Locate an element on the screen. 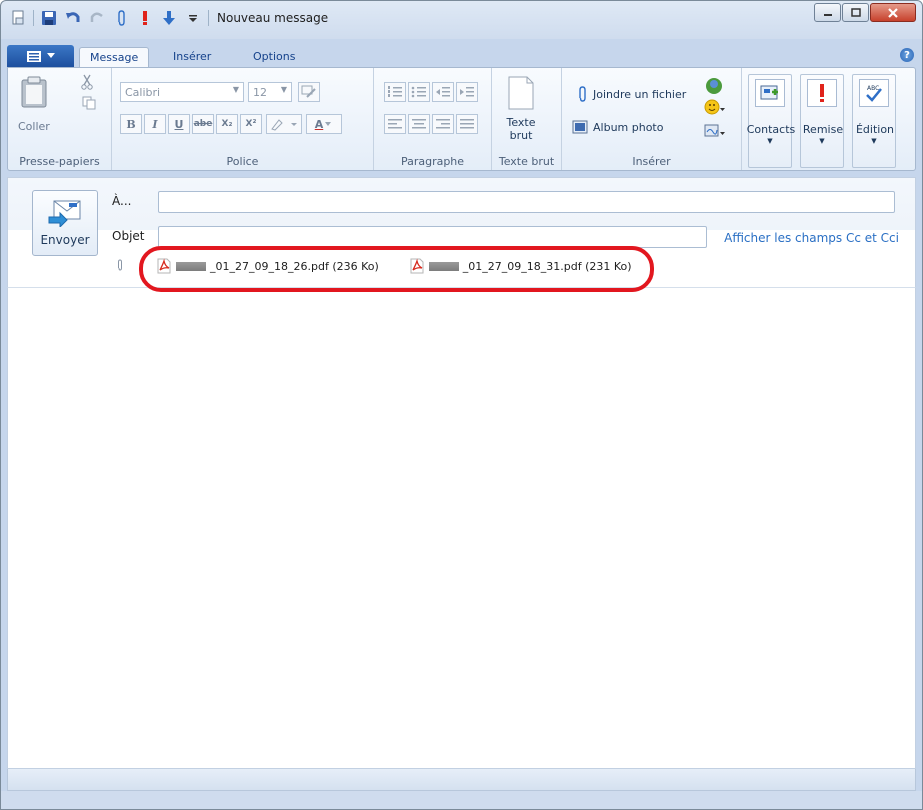  copy-icon is located at coordinates (89, 103).